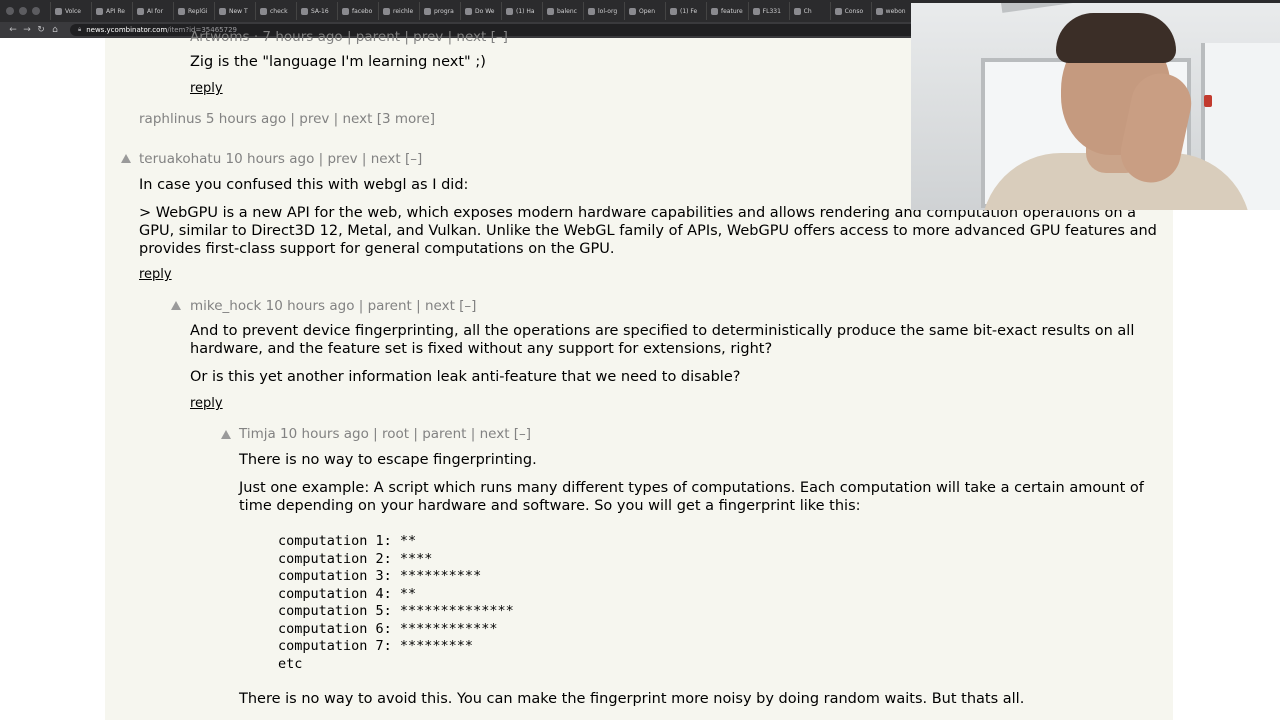 The image size is (1280, 720). What do you see at coordinates (647, 11) in the screenshot?
I see `tab-label: Open` at bounding box center [647, 11].